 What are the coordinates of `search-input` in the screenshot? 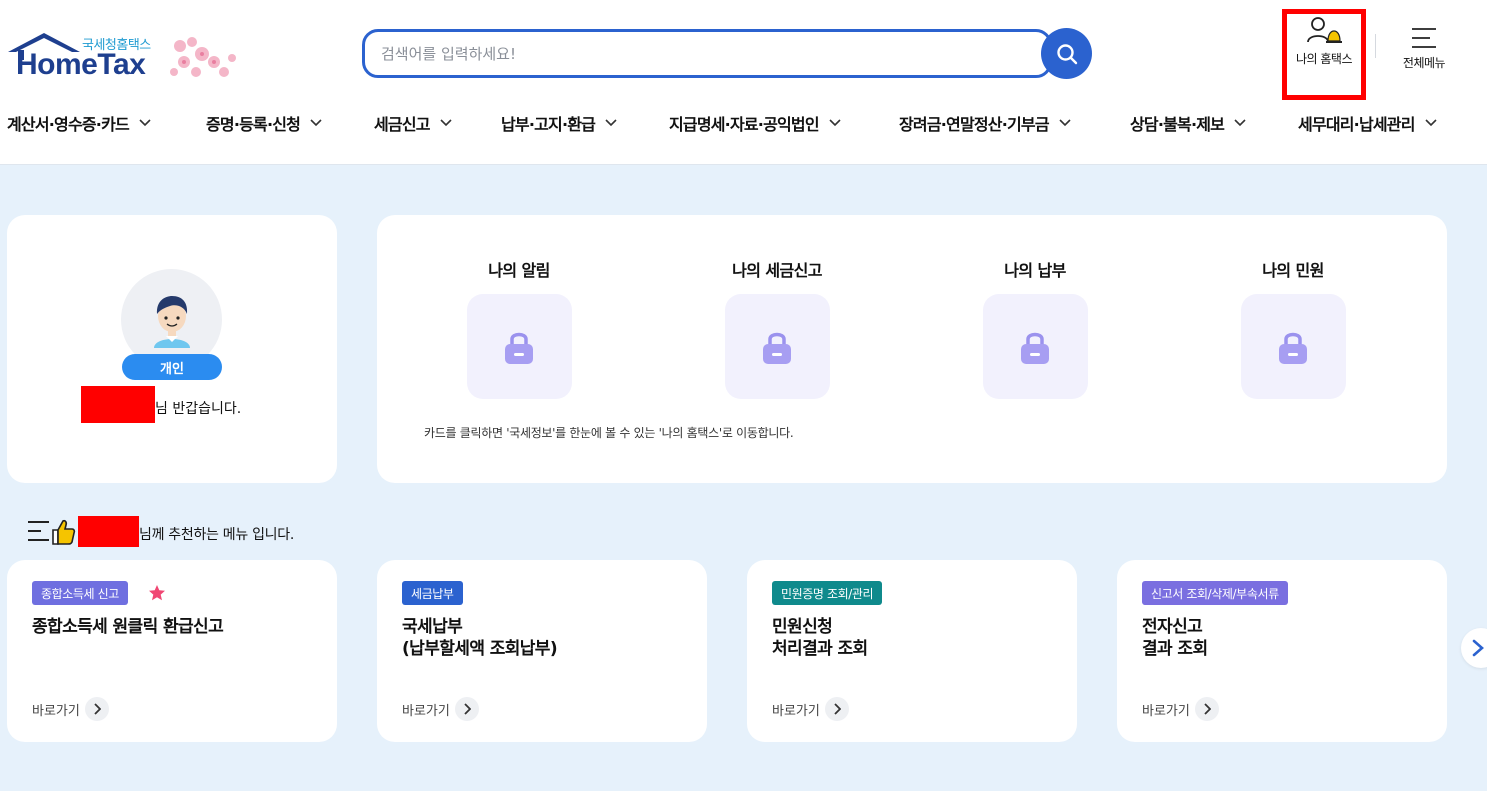 It's located at (701, 54).